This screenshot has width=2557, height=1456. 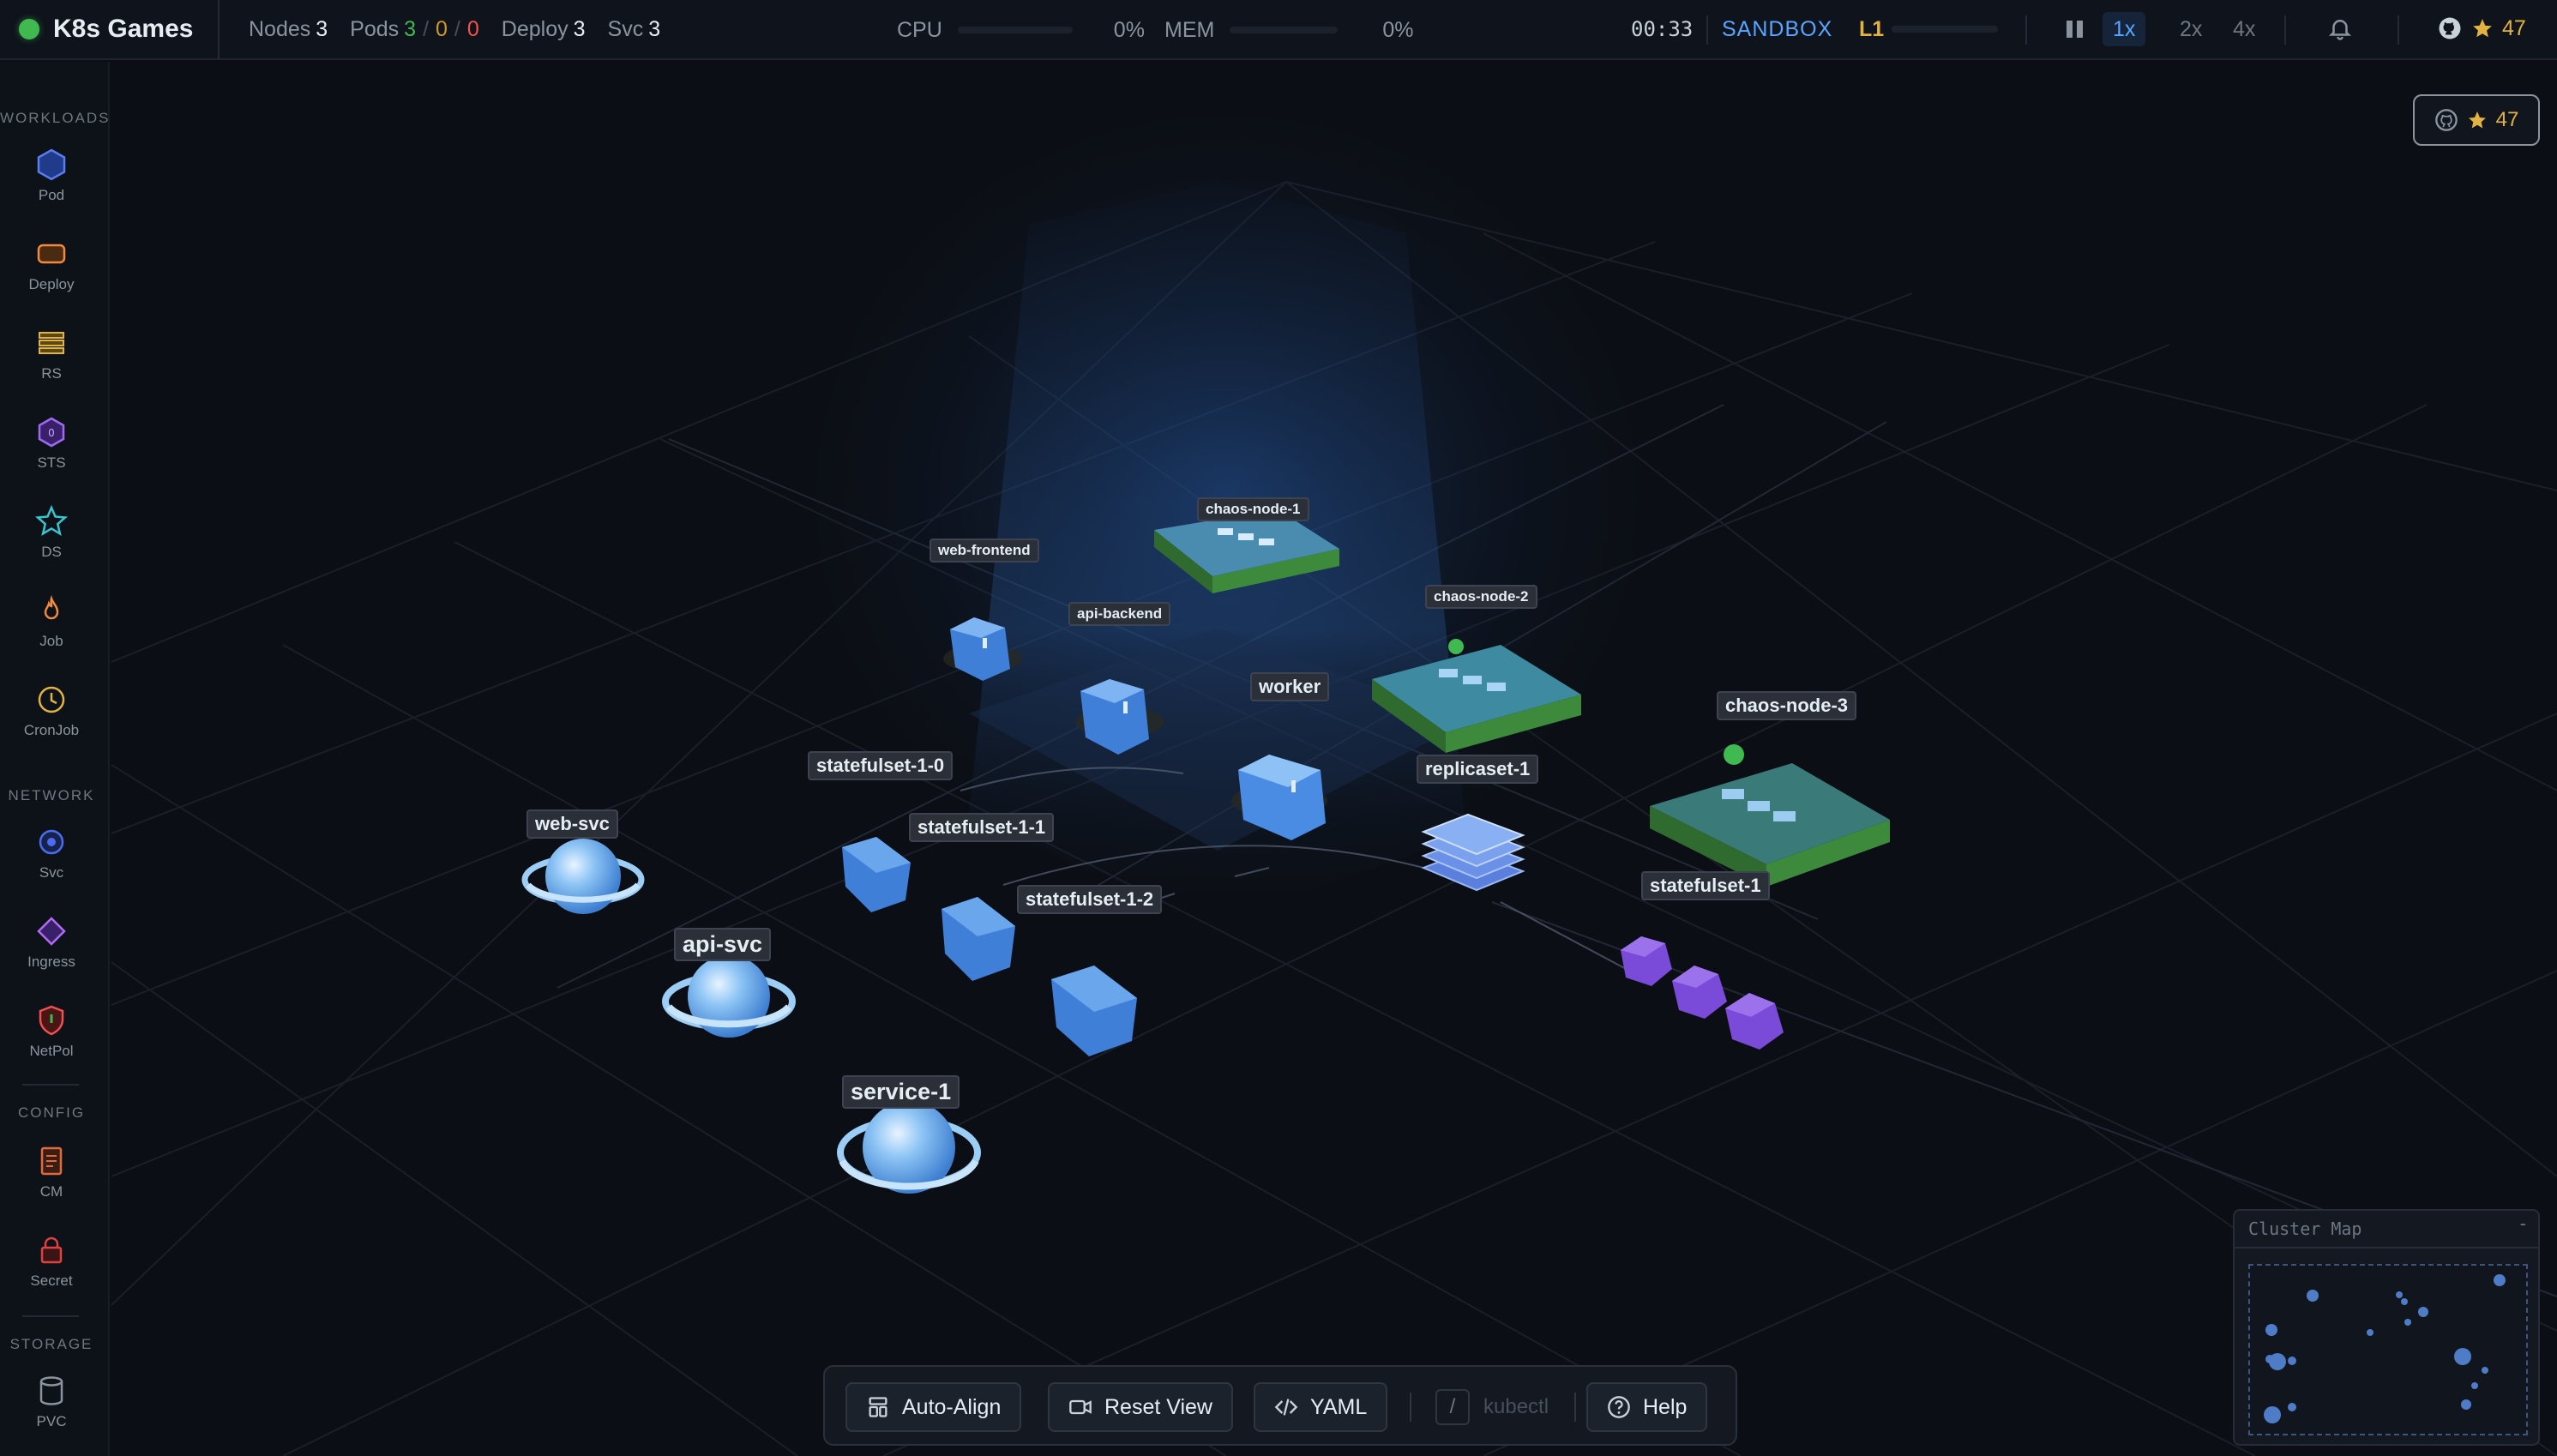 I want to click on flame-icon, so click(x=51, y=607).